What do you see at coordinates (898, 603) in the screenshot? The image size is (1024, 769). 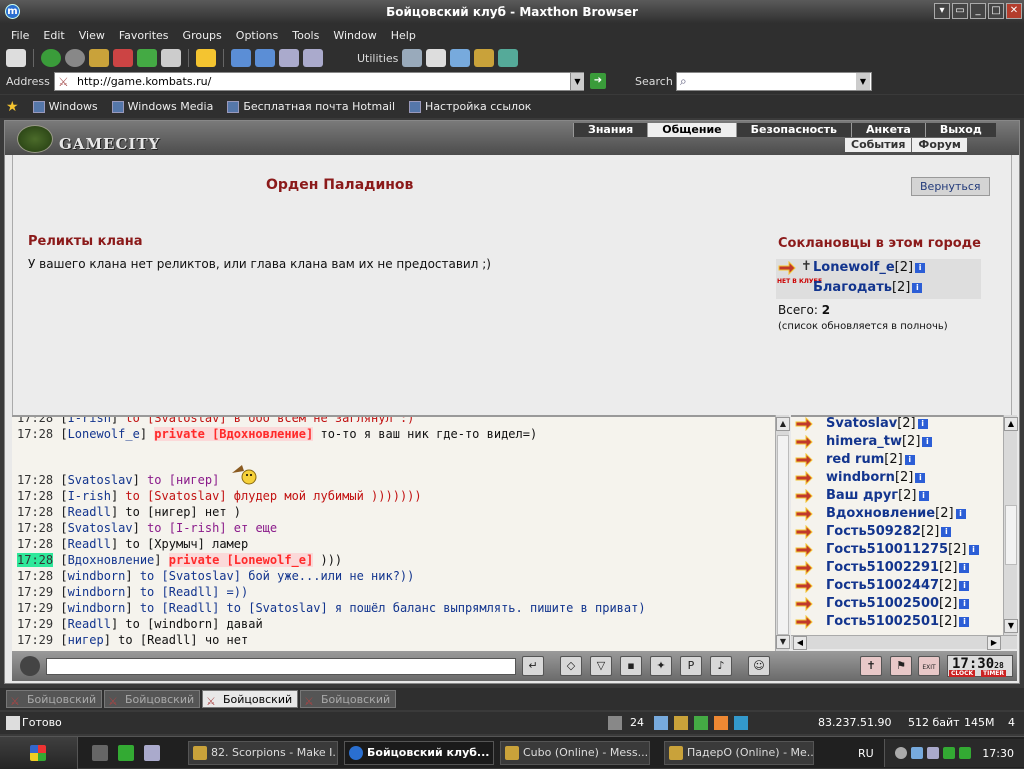 I see `user-name: Гость51002500[2] i` at bounding box center [898, 603].